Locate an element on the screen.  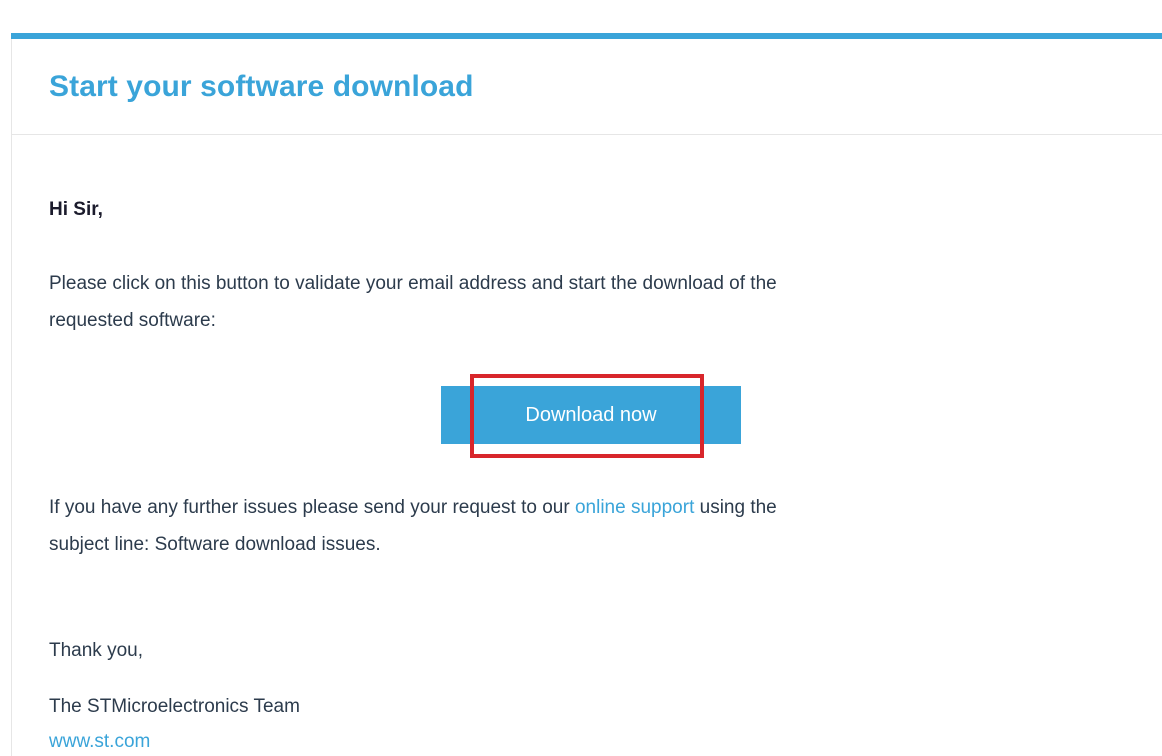
header-accent-bar is located at coordinates (586, 36).